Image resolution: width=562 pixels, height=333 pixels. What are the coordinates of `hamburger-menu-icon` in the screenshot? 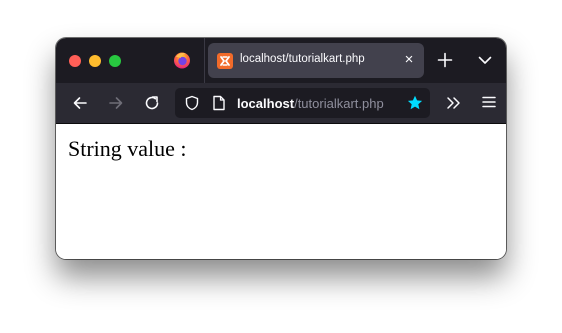 It's located at (489, 102).